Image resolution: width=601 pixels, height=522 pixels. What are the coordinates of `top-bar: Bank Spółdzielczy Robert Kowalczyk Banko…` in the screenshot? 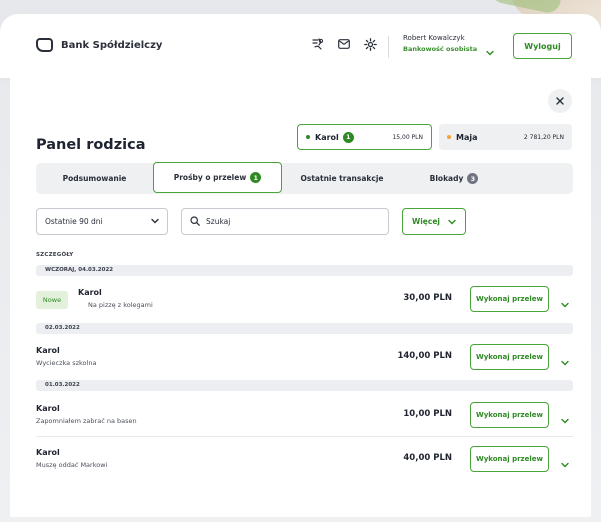 It's located at (300, 46).